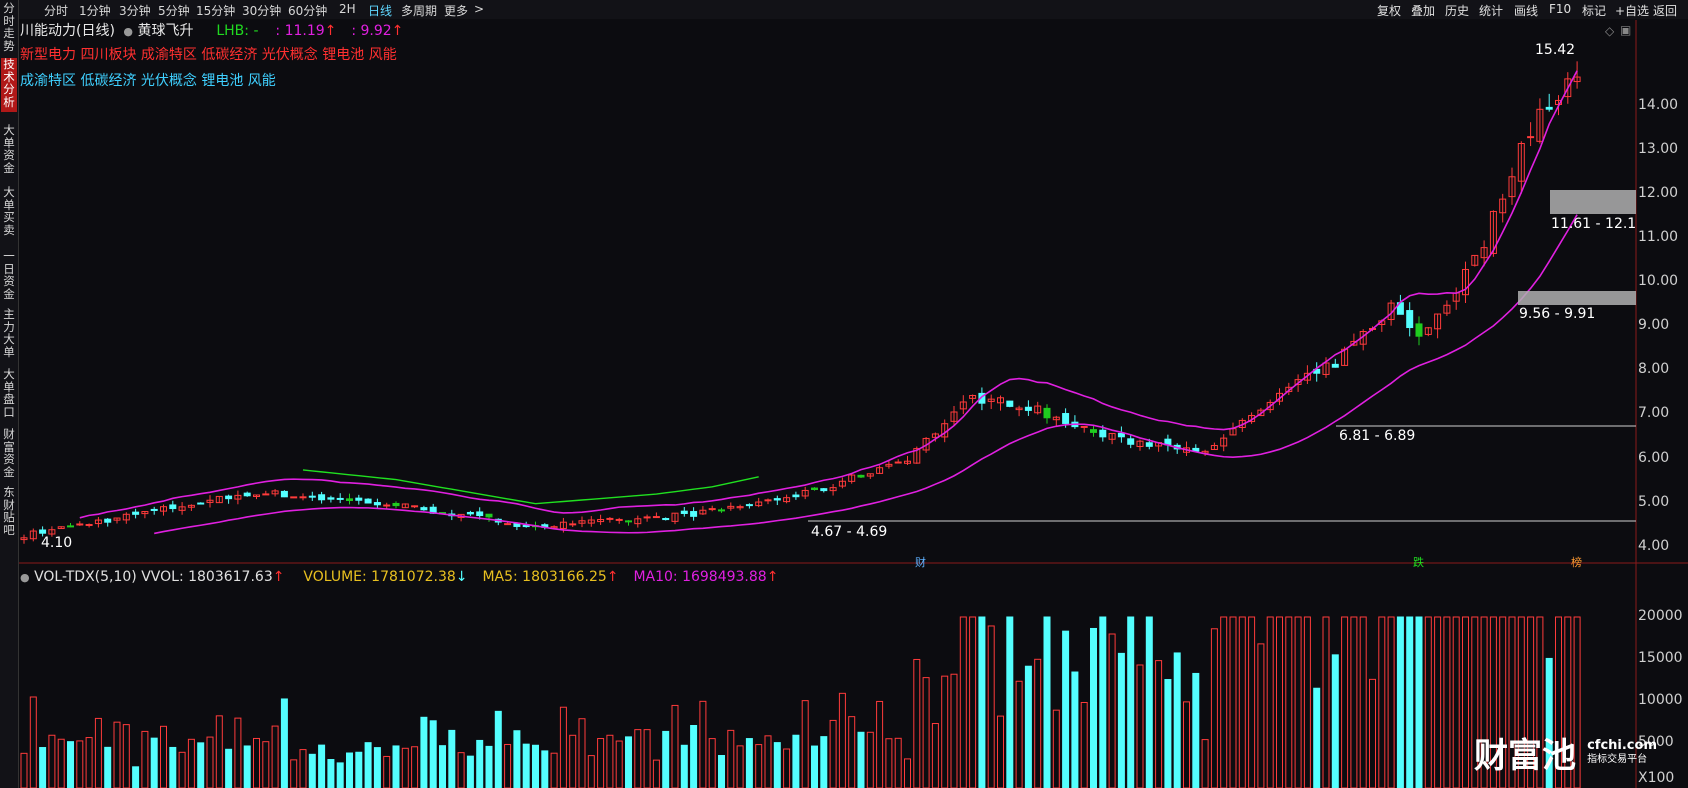 The image size is (1688, 788). I want to click on vol-title: VOL-TDX(5,10), so click(85, 577).